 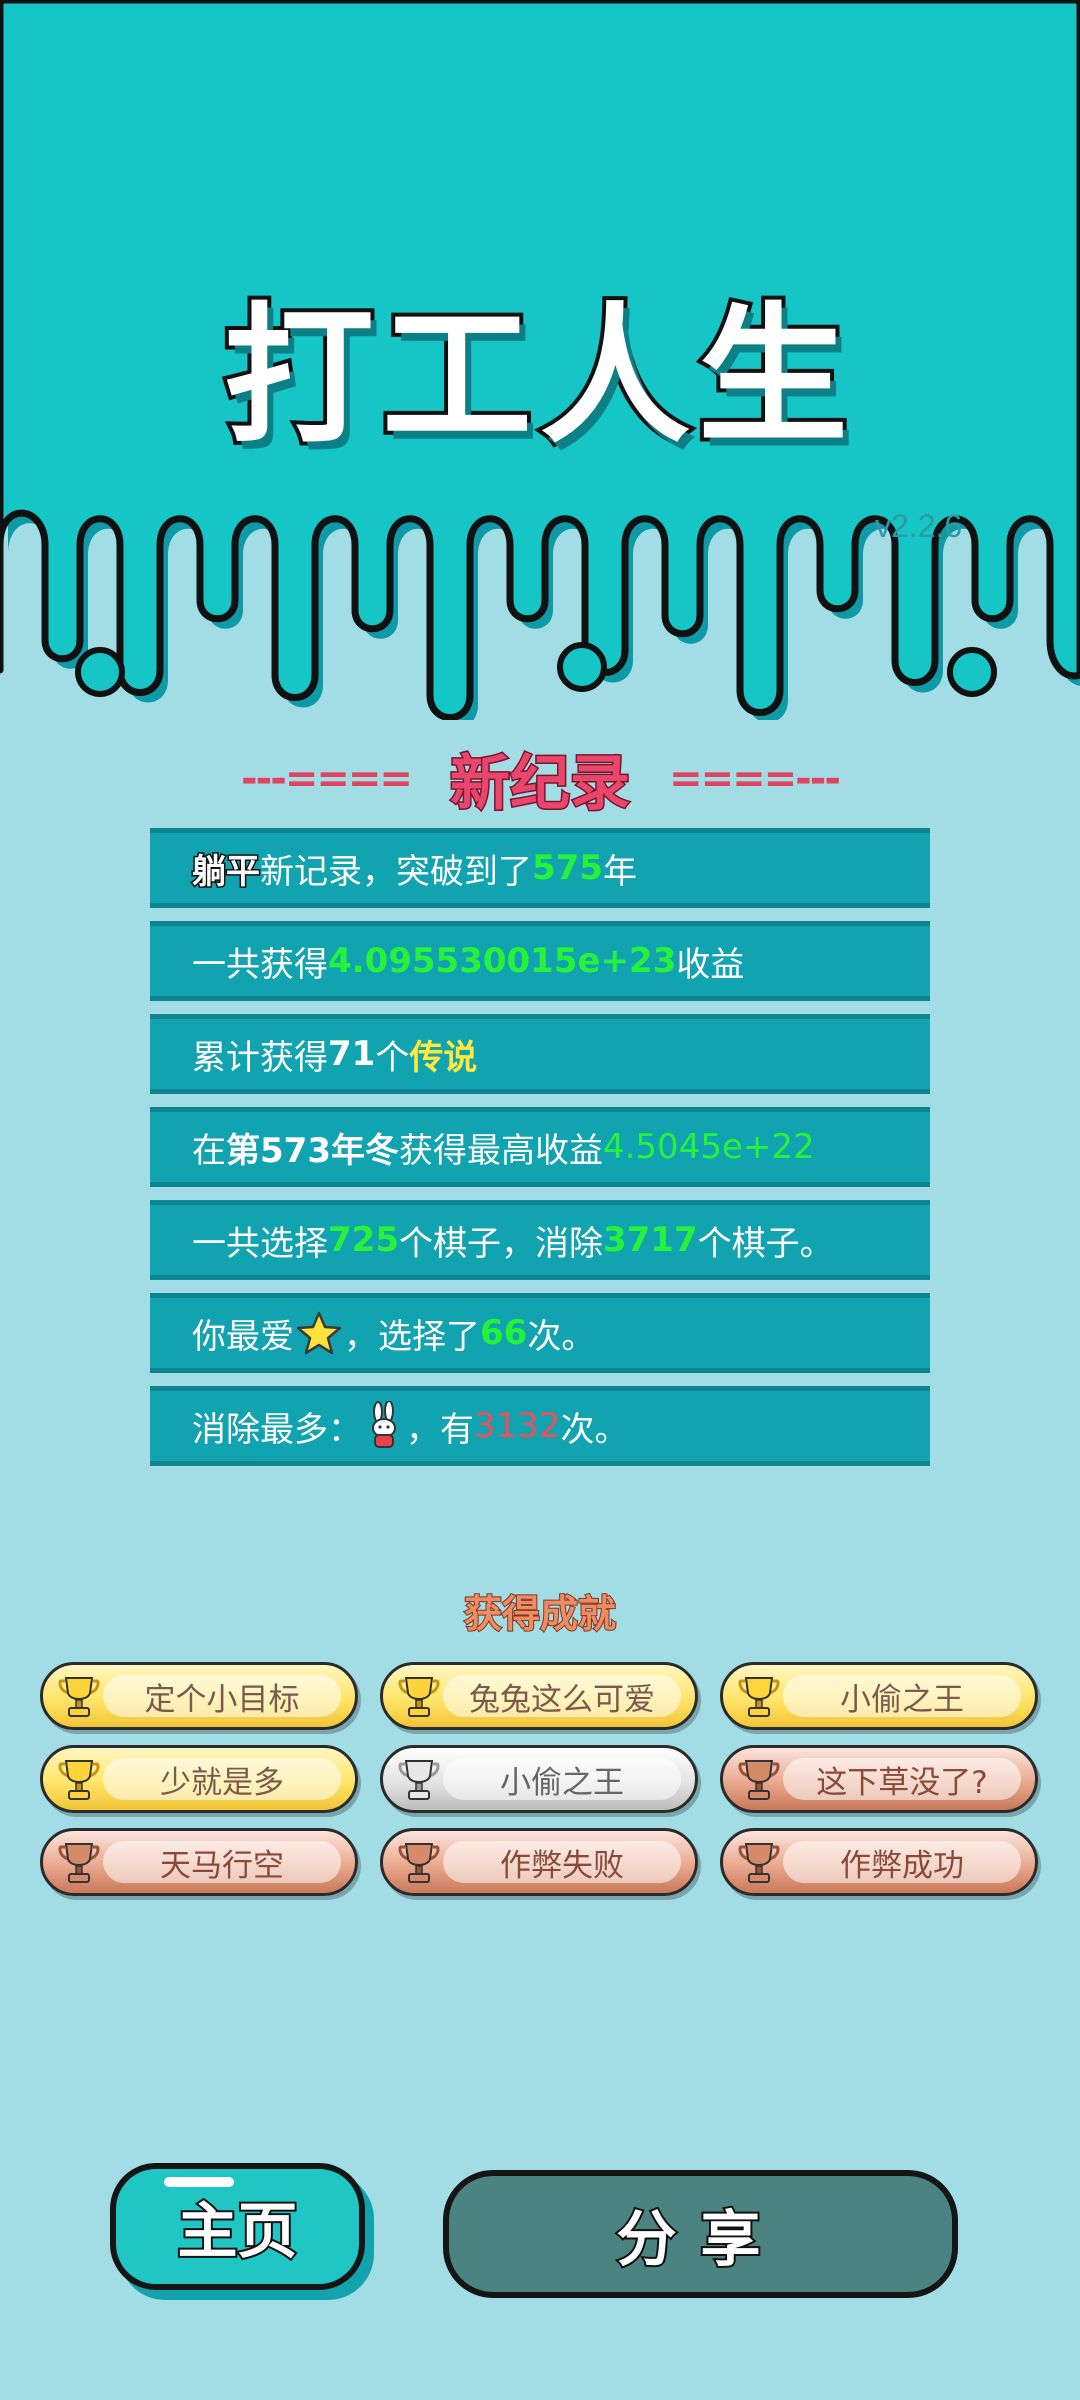 What do you see at coordinates (517, 1426) in the screenshot?
I see `stat-highlight: 3132` at bounding box center [517, 1426].